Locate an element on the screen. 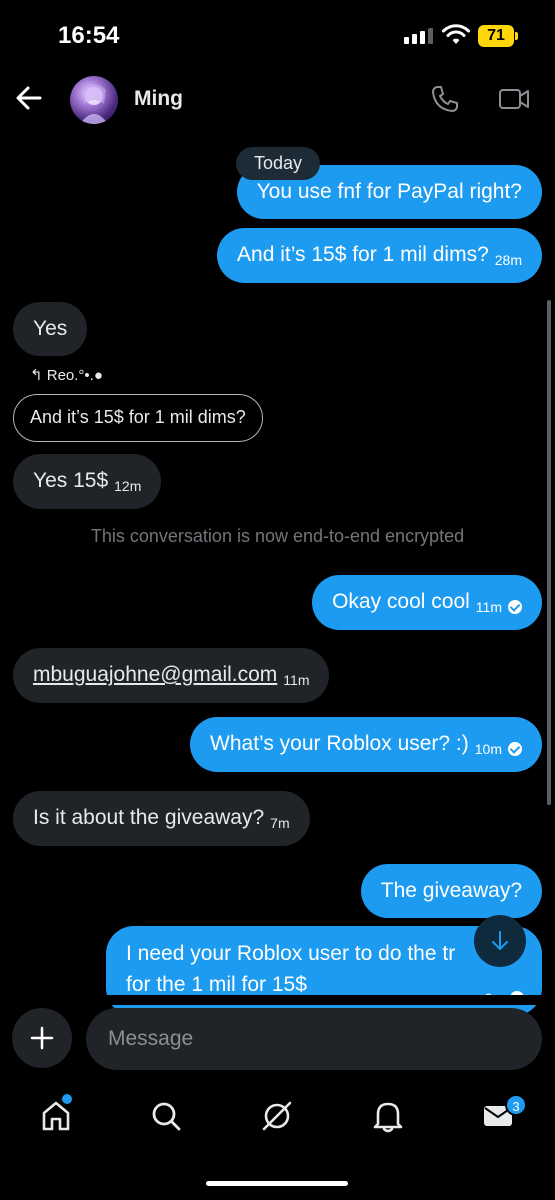  bell-icon is located at coordinates (388, 1117).